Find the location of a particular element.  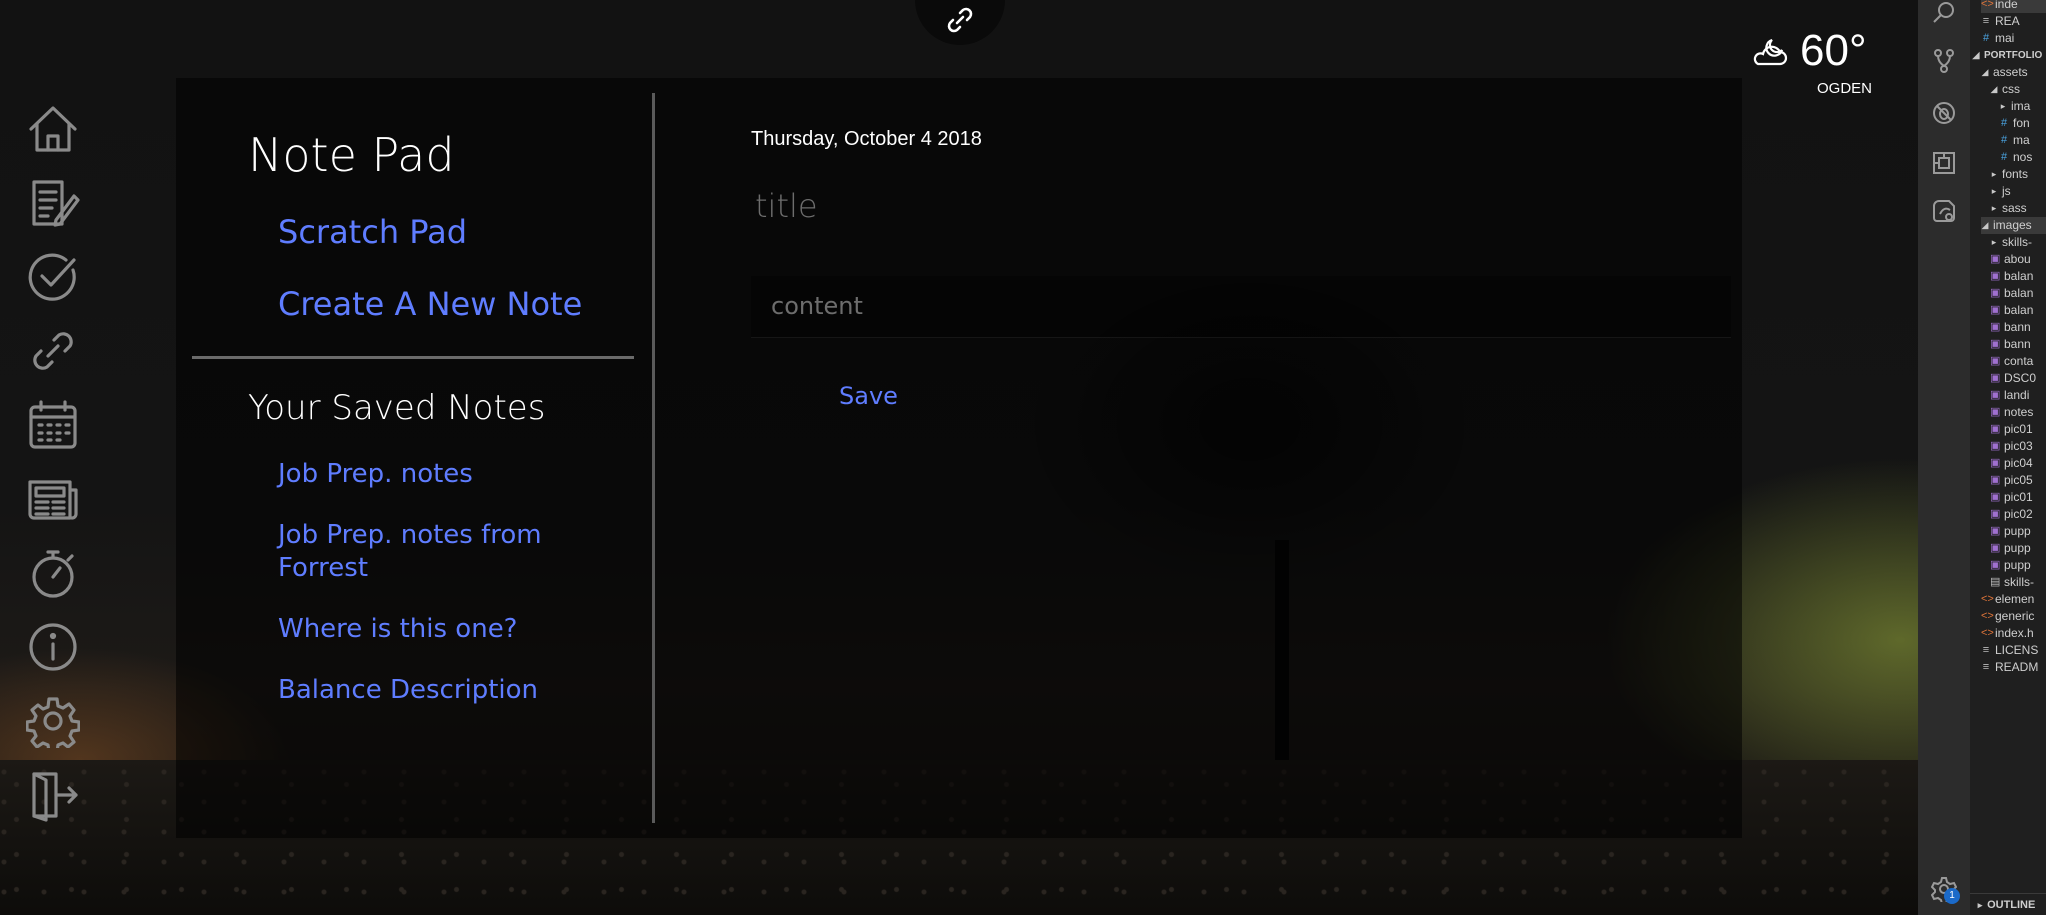

tree-file: # nos is located at coordinates (2022, 157).